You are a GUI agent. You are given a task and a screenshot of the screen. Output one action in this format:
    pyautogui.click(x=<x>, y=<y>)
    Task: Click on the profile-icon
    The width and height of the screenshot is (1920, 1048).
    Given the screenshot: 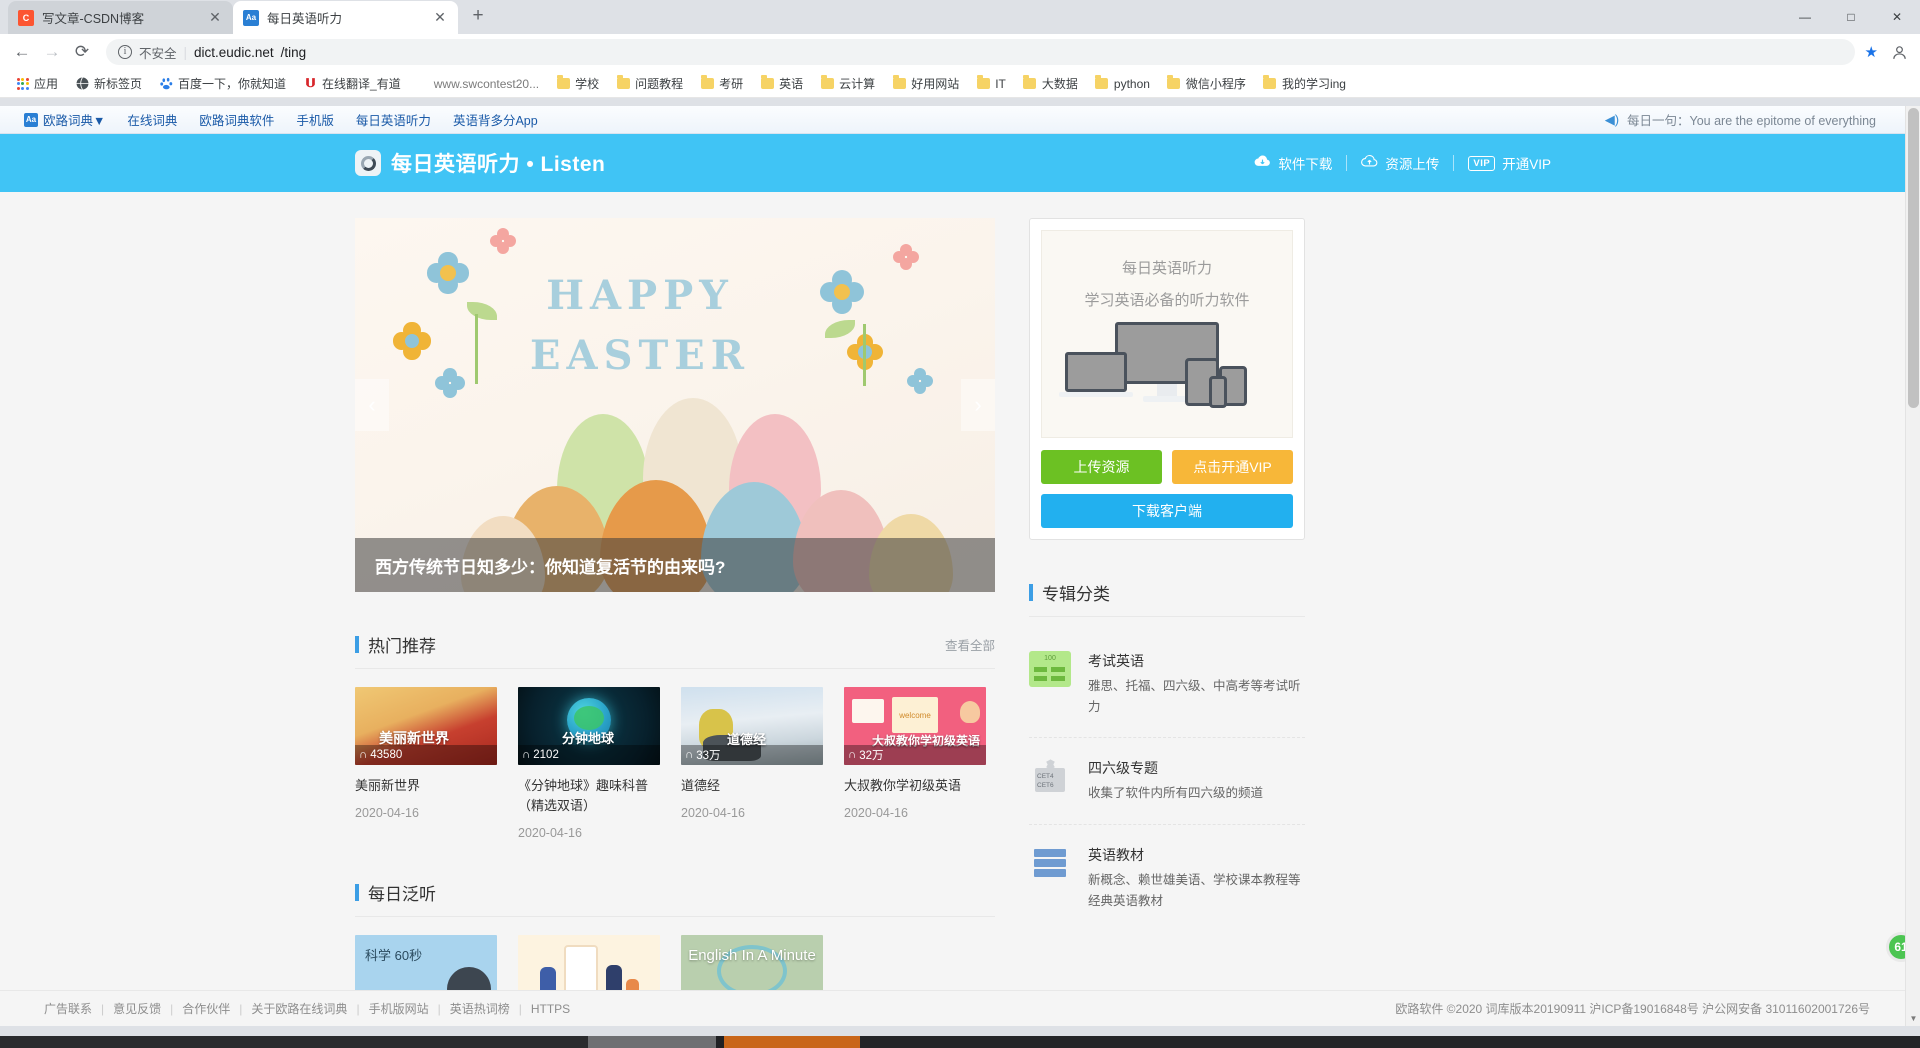 What is the action you would take?
    pyautogui.click(x=1899, y=52)
    